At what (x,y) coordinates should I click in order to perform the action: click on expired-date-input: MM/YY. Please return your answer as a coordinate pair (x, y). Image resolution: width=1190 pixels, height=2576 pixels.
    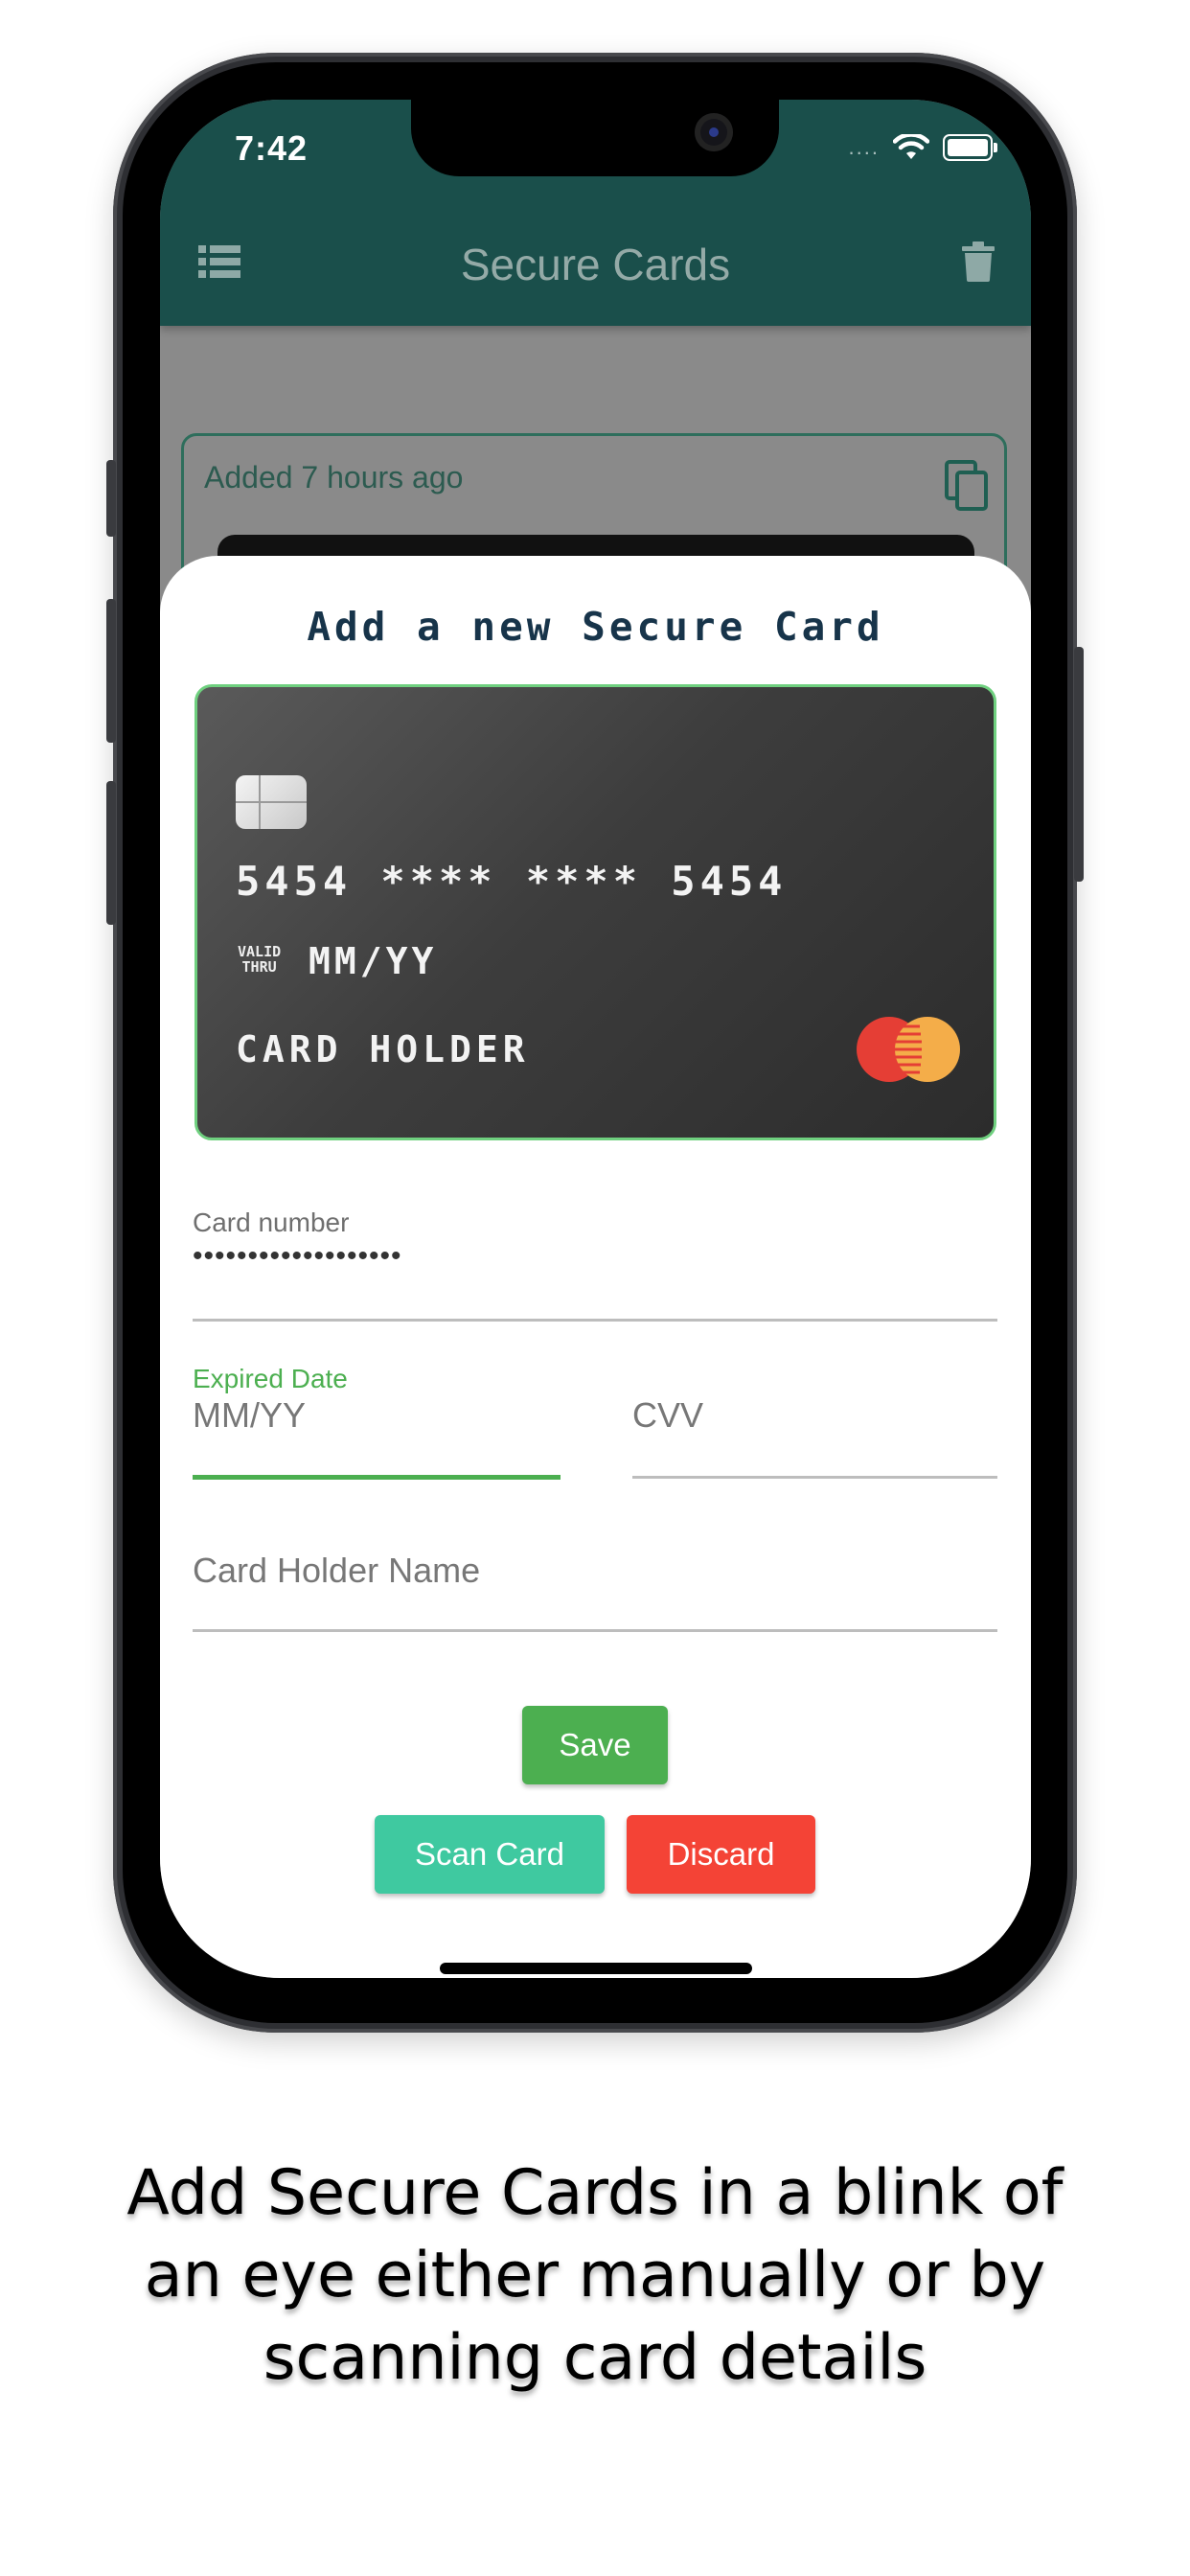
    Looking at the image, I should click on (250, 1415).